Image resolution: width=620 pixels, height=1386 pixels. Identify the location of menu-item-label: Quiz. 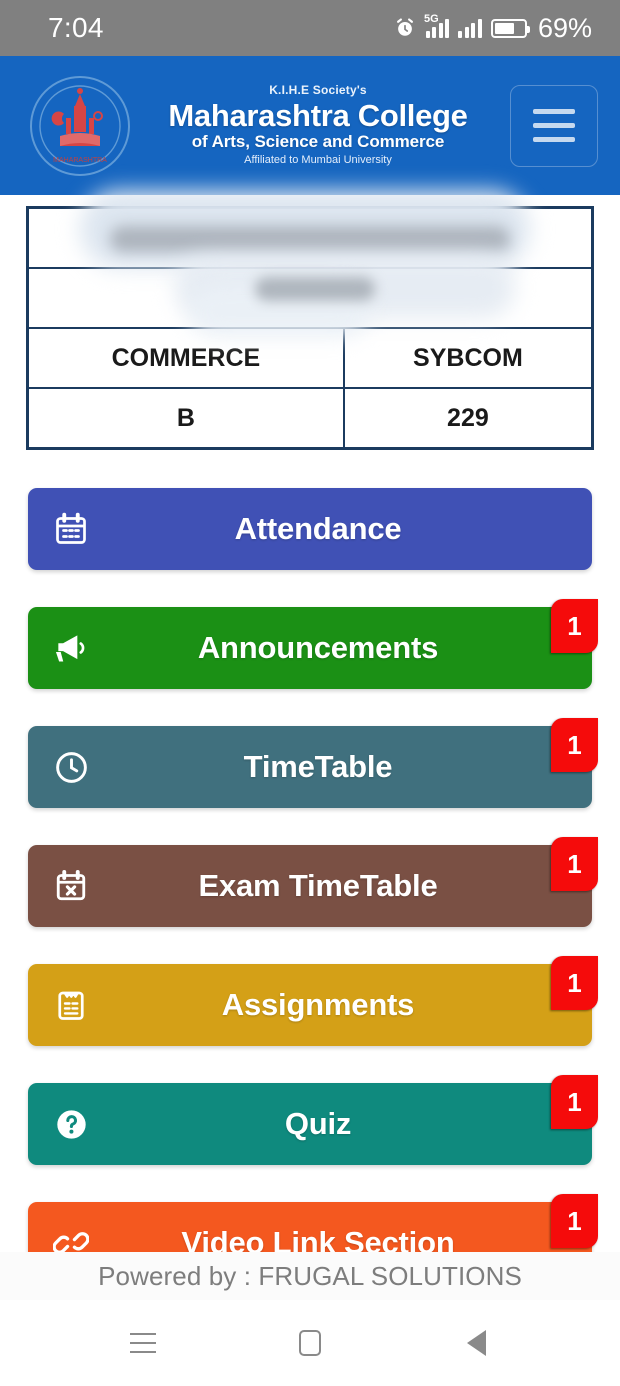
(318, 1123).